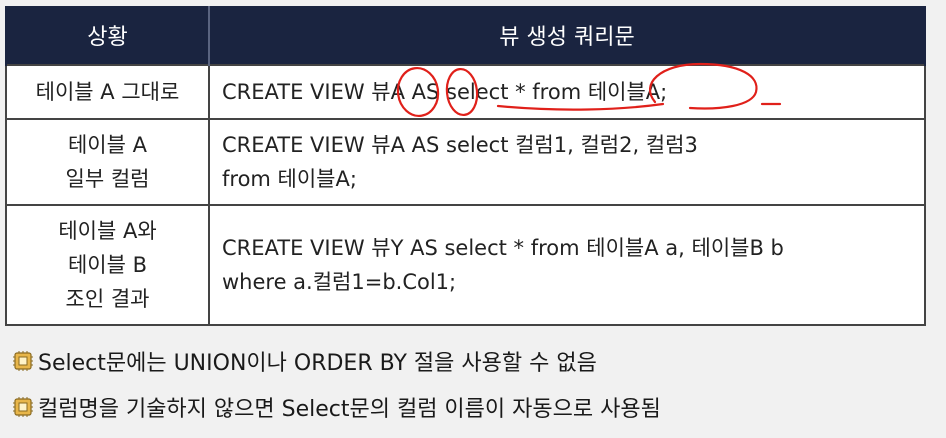 This screenshot has height=438, width=946. I want to click on note-item: Select문에는 UNION이나 ORDER BY 절을 사용할 수 없음, so click(472, 361).